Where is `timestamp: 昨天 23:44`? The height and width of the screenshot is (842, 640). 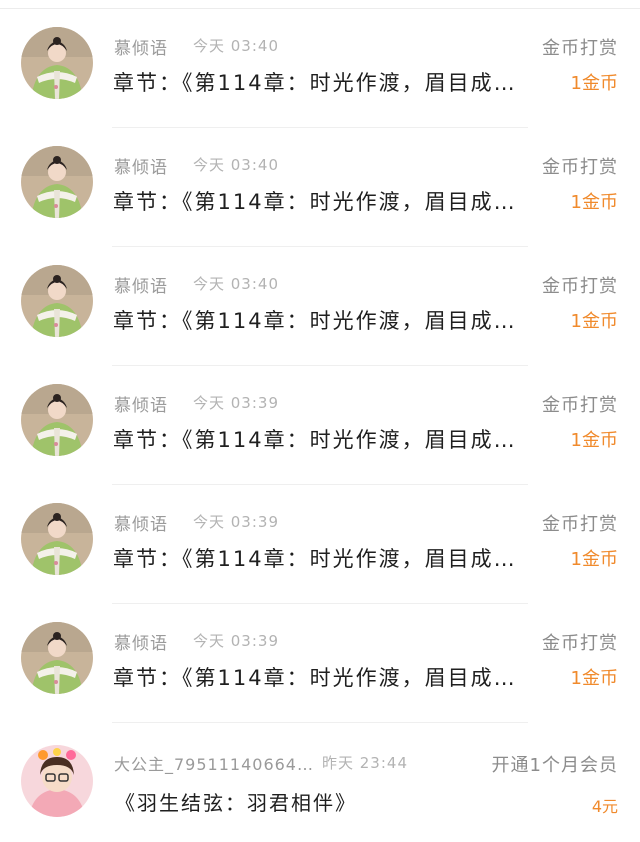
timestamp: 昨天 23:44 is located at coordinates (365, 763).